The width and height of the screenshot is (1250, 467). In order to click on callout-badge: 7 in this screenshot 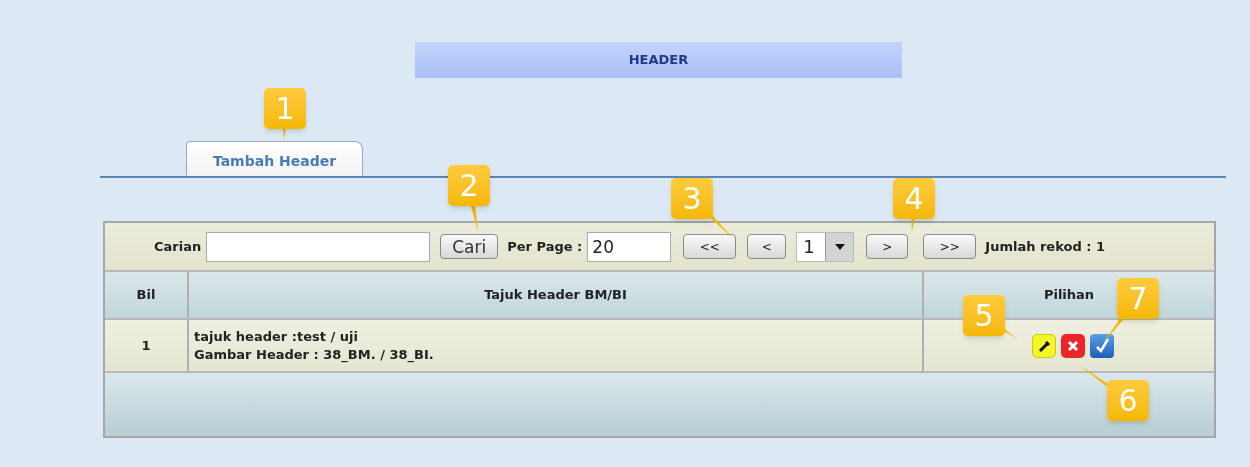, I will do `click(1138, 298)`.